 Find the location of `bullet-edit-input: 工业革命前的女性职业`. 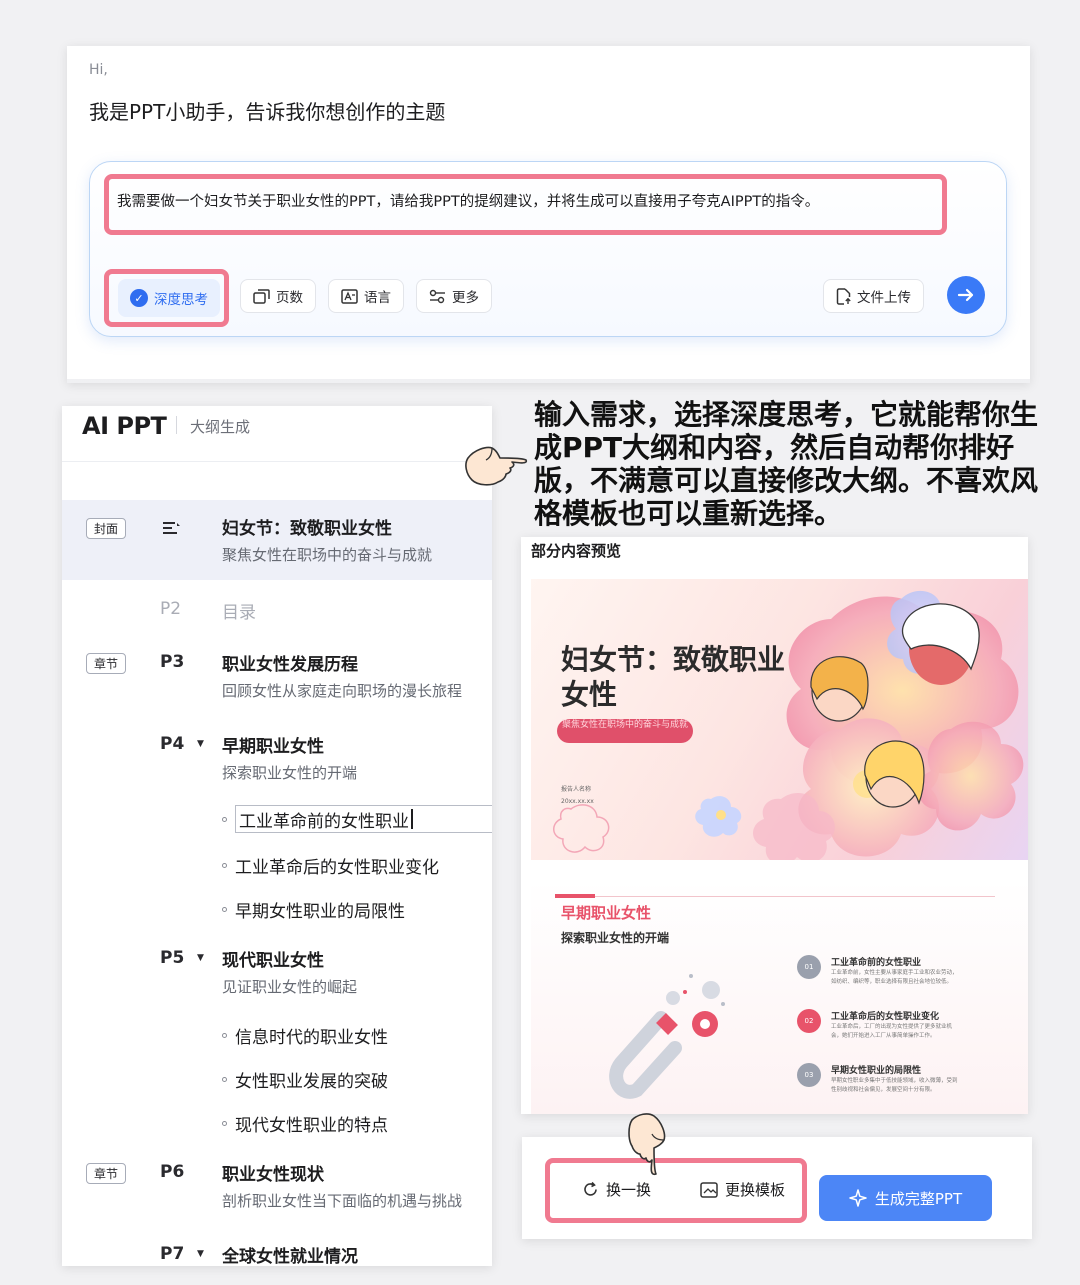

bullet-edit-input: 工业革命前的女性职业 is located at coordinates (363, 819).